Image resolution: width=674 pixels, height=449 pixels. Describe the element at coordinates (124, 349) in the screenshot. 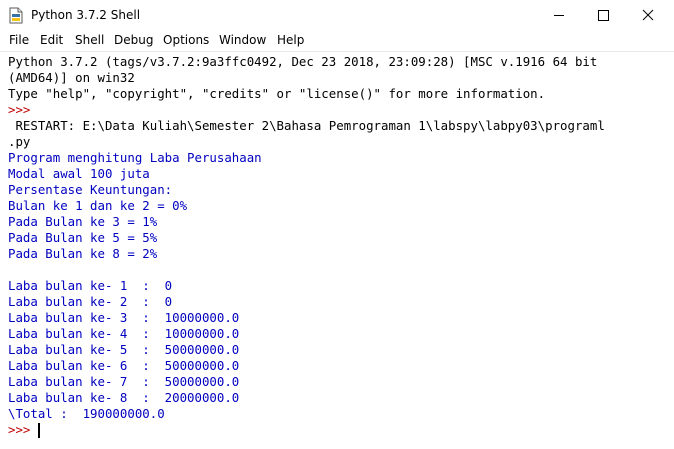

I see `output-line: Laba bulan ke- 5 : 50000000.0` at that location.